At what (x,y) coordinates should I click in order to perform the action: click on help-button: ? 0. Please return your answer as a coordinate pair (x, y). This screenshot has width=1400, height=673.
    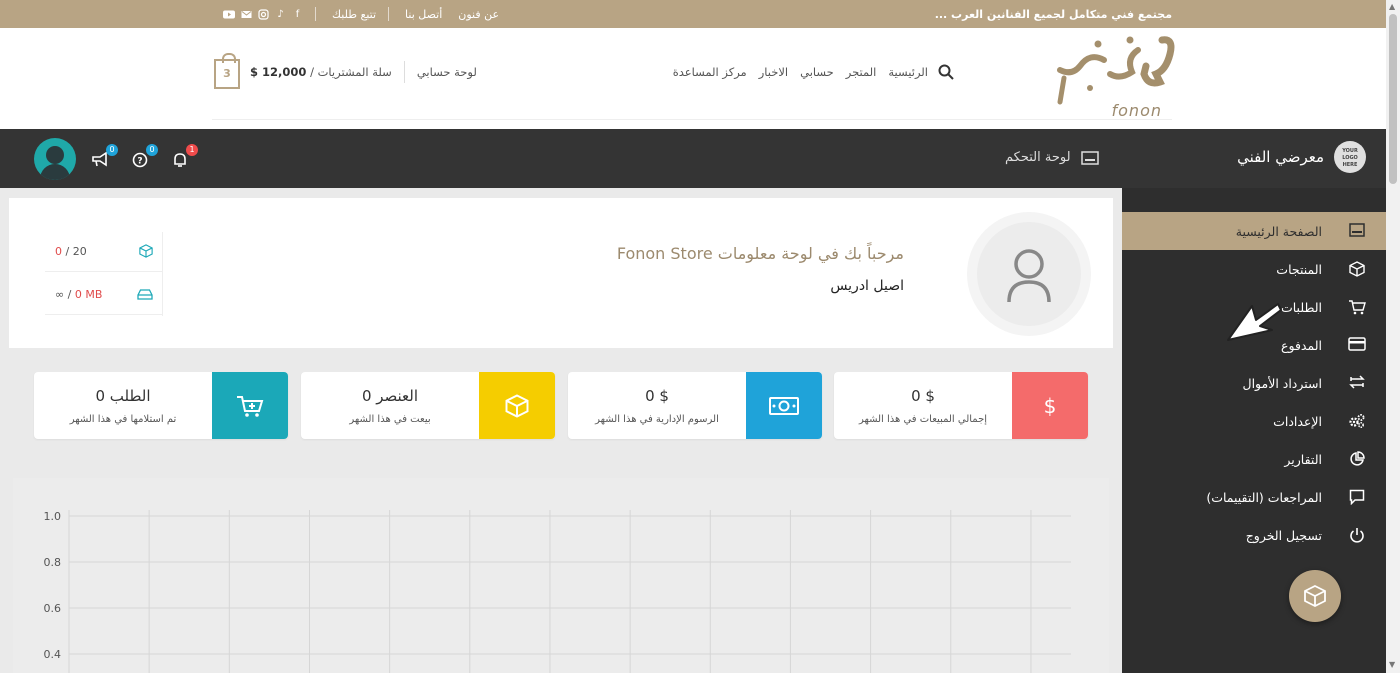
    Looking at the image, I should click on (144, 158).